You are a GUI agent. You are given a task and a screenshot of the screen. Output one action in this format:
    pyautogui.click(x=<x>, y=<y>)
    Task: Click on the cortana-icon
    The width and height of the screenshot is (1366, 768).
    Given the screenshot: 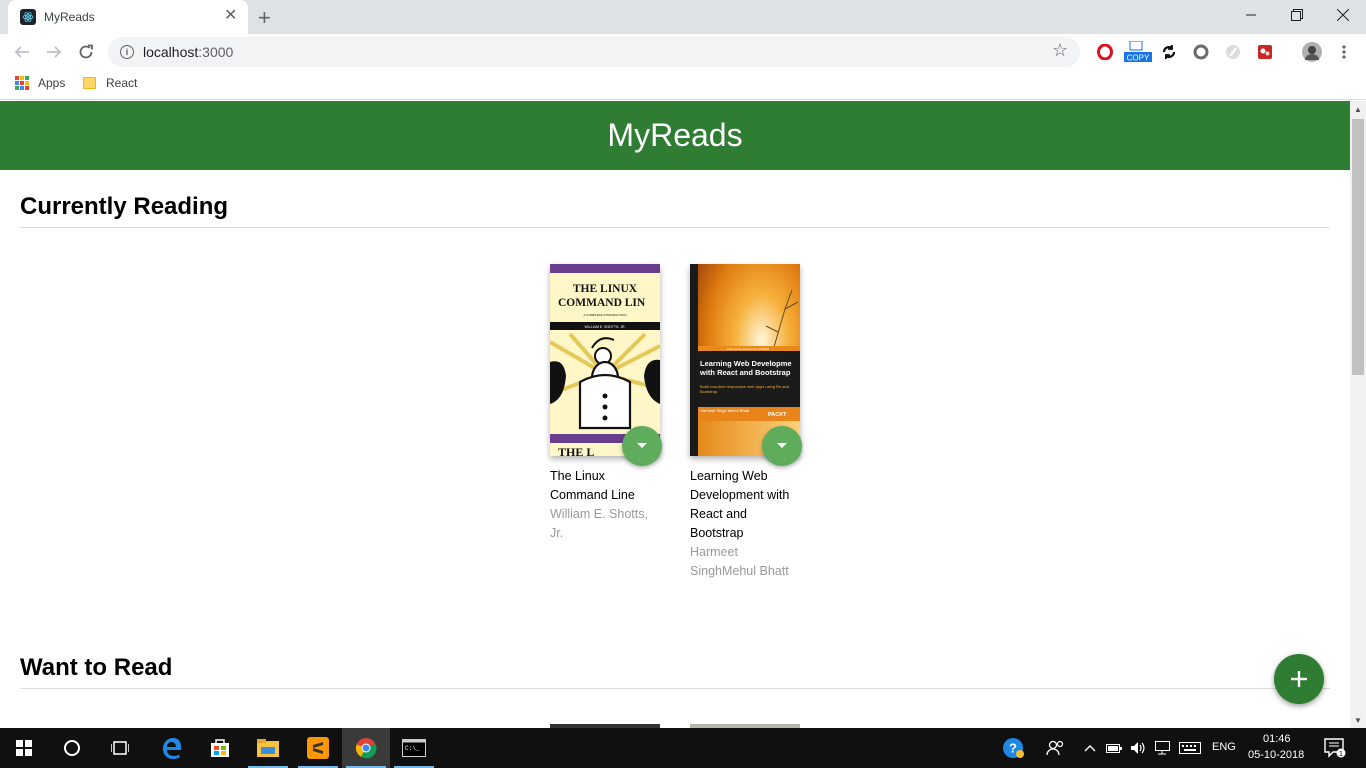 What is the action you would take?
    pyautogui.click(x=72, y=748)
    